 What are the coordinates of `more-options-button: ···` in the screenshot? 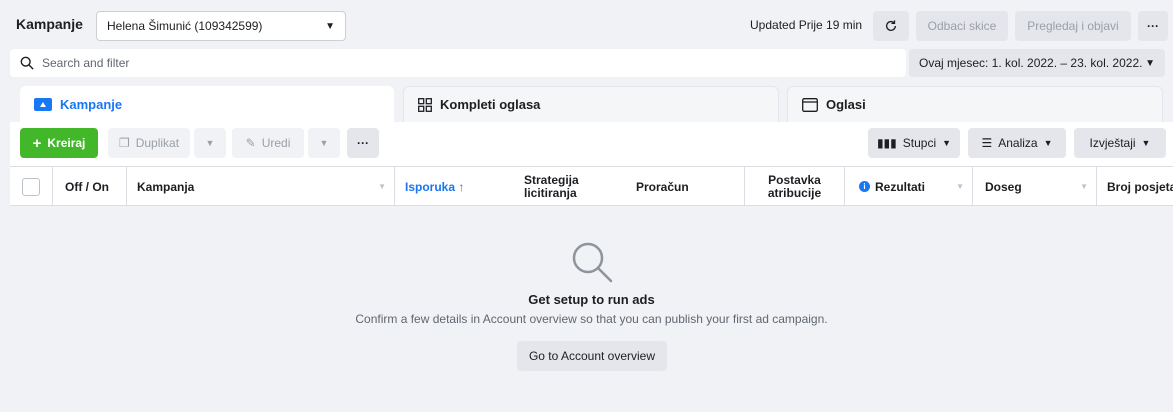 It's located at (1153, 26).